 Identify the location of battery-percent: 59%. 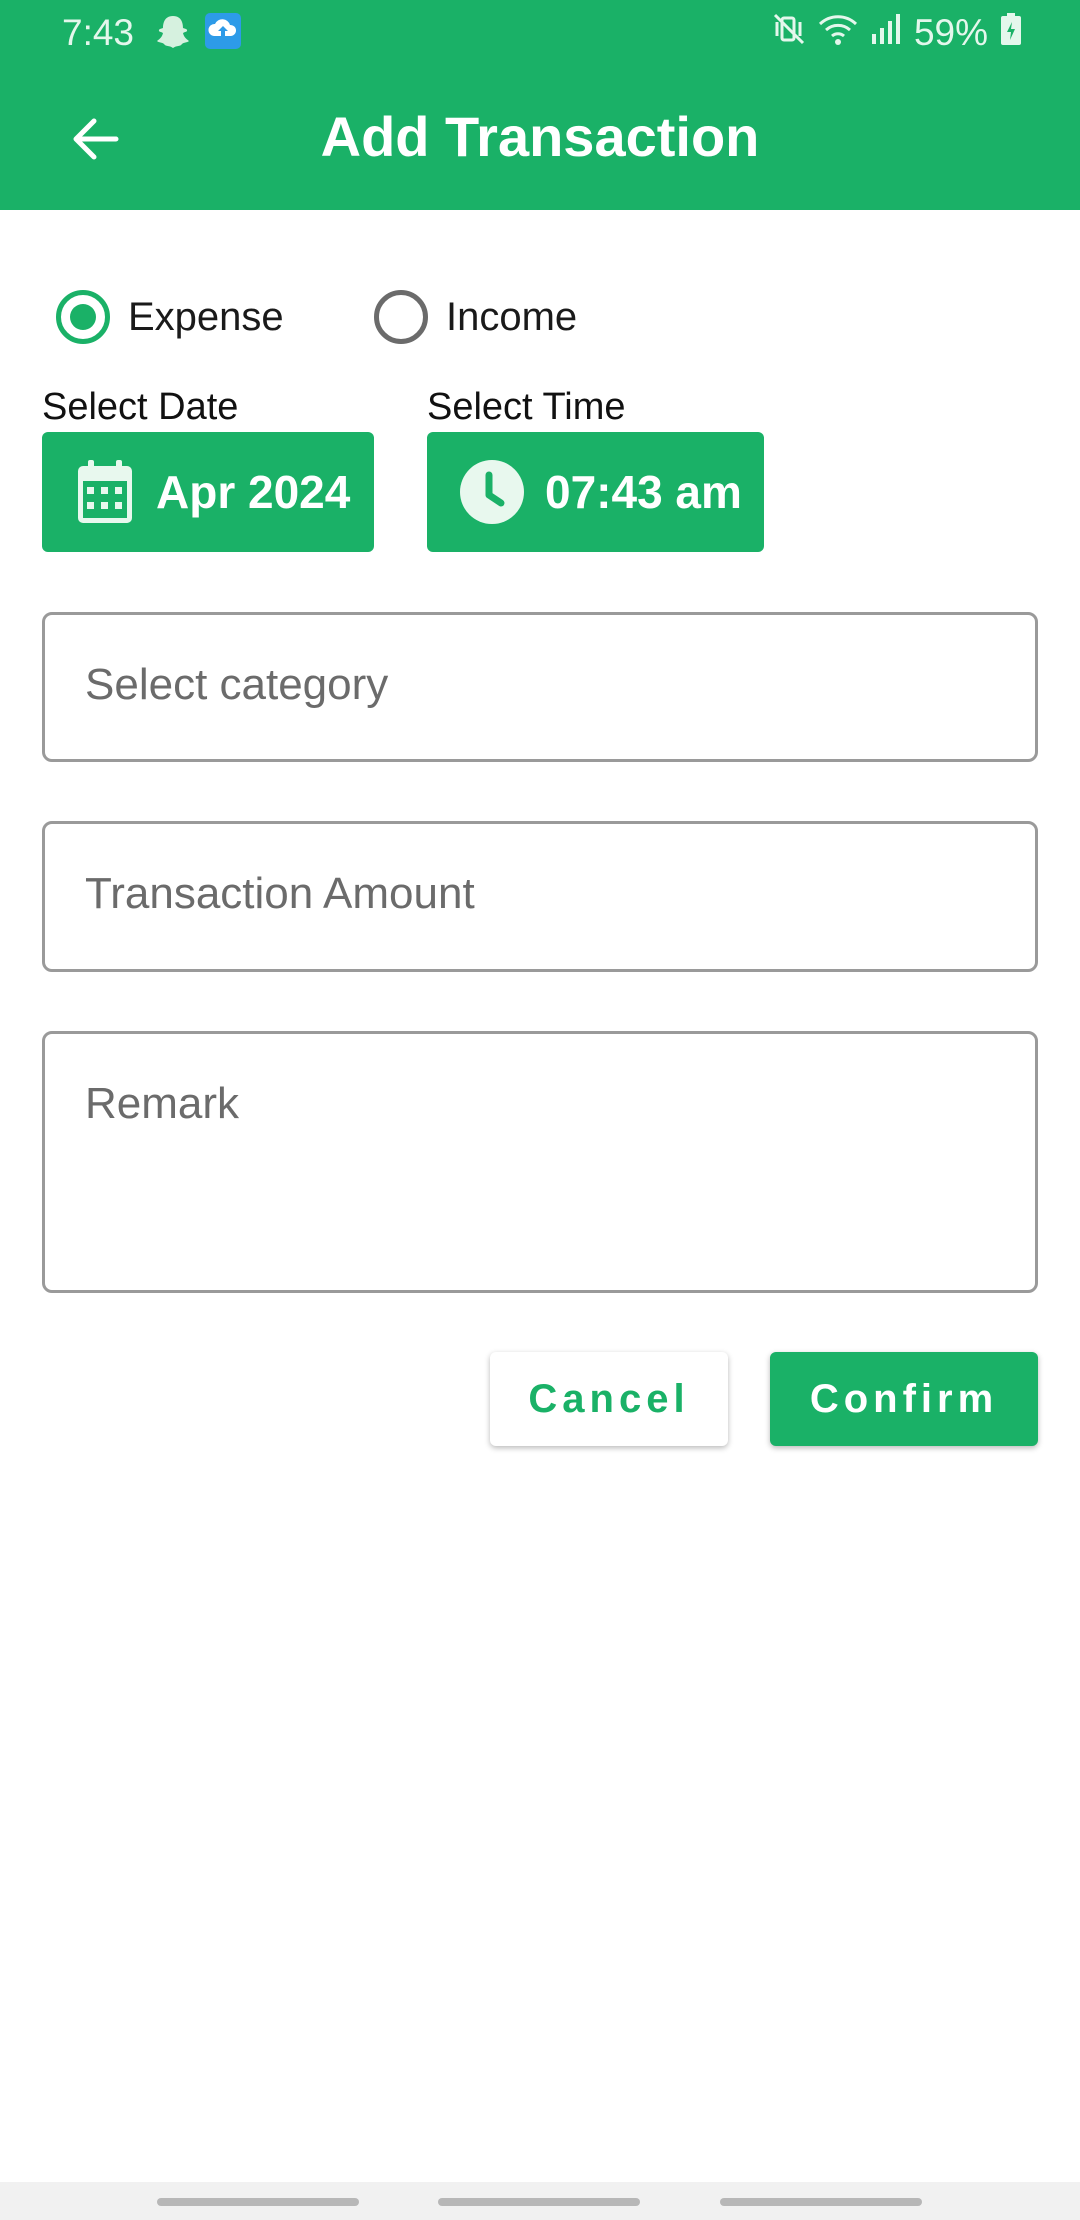
(950, 32).